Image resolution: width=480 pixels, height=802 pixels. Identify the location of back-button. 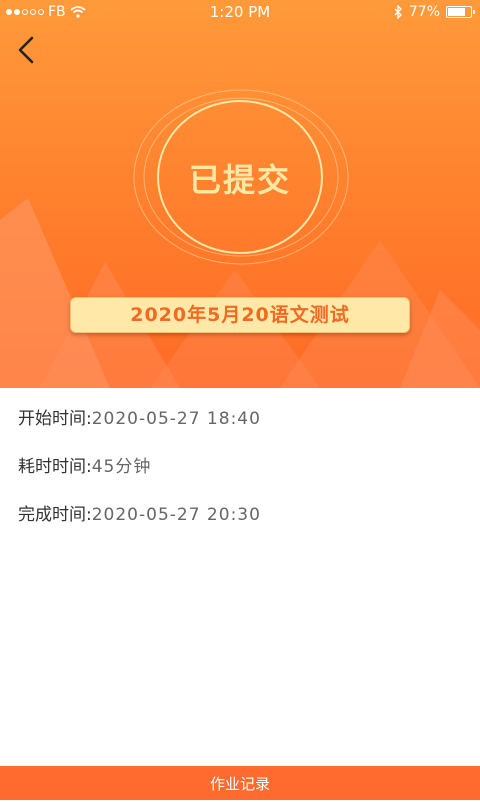
(27, 50).